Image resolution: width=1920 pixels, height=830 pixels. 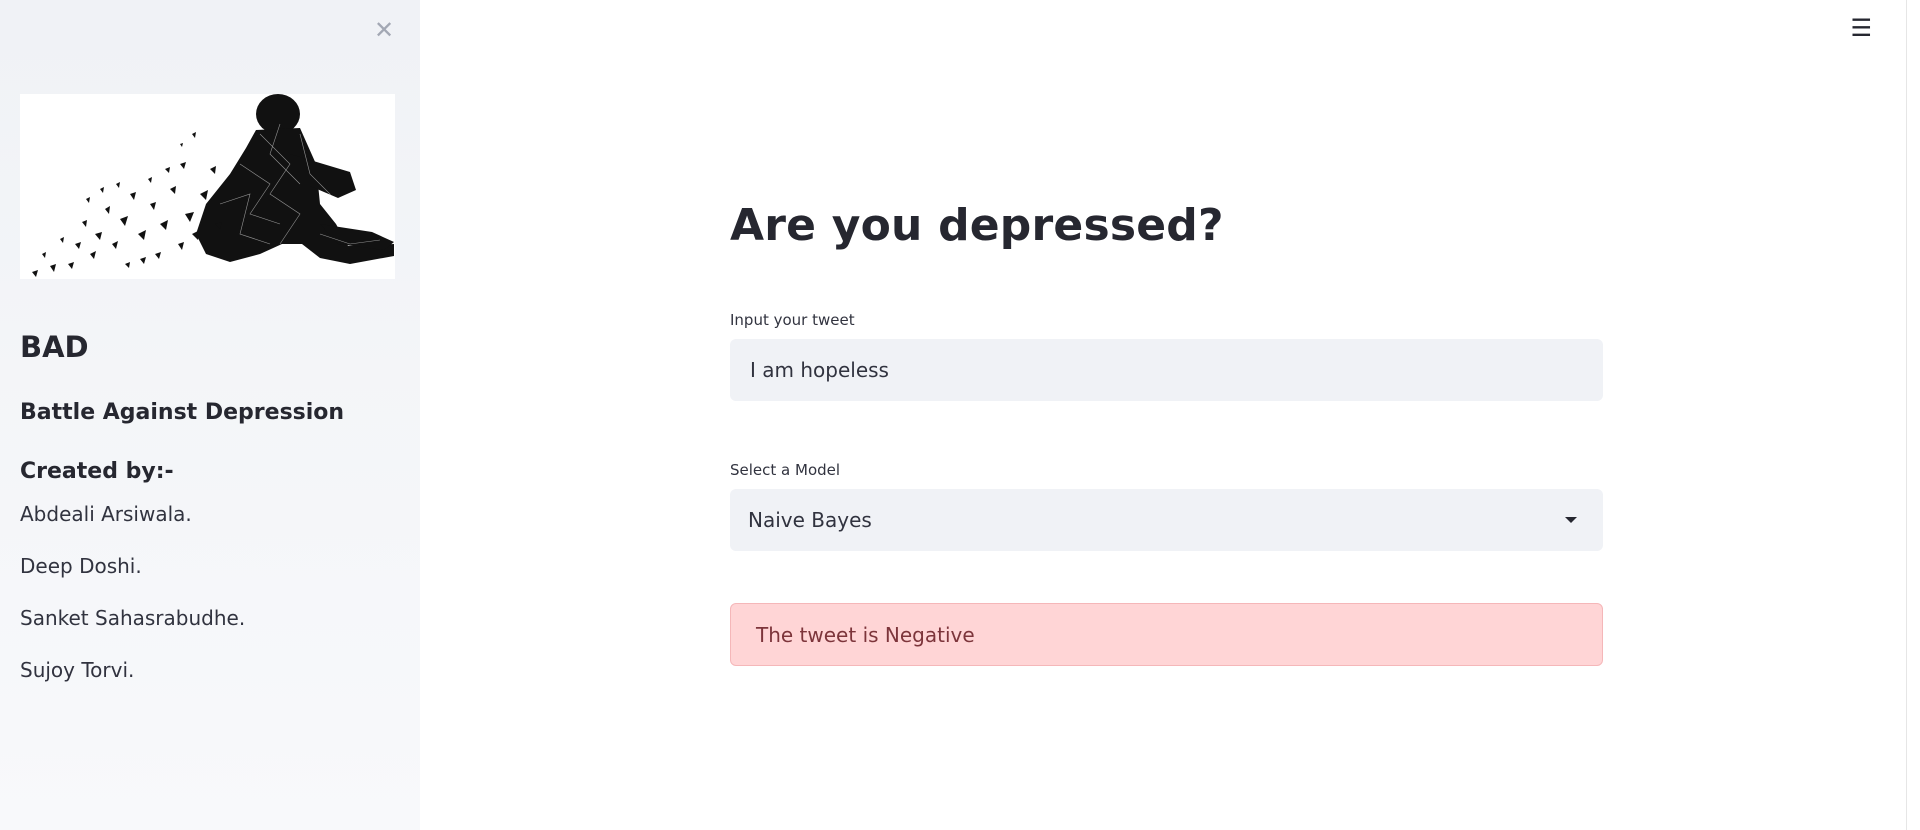 What do you see at coordinates (106, 514) in the screenshot?
I see `author-item: Abdeali Arsiwala.` at bounding box center [106, 514].